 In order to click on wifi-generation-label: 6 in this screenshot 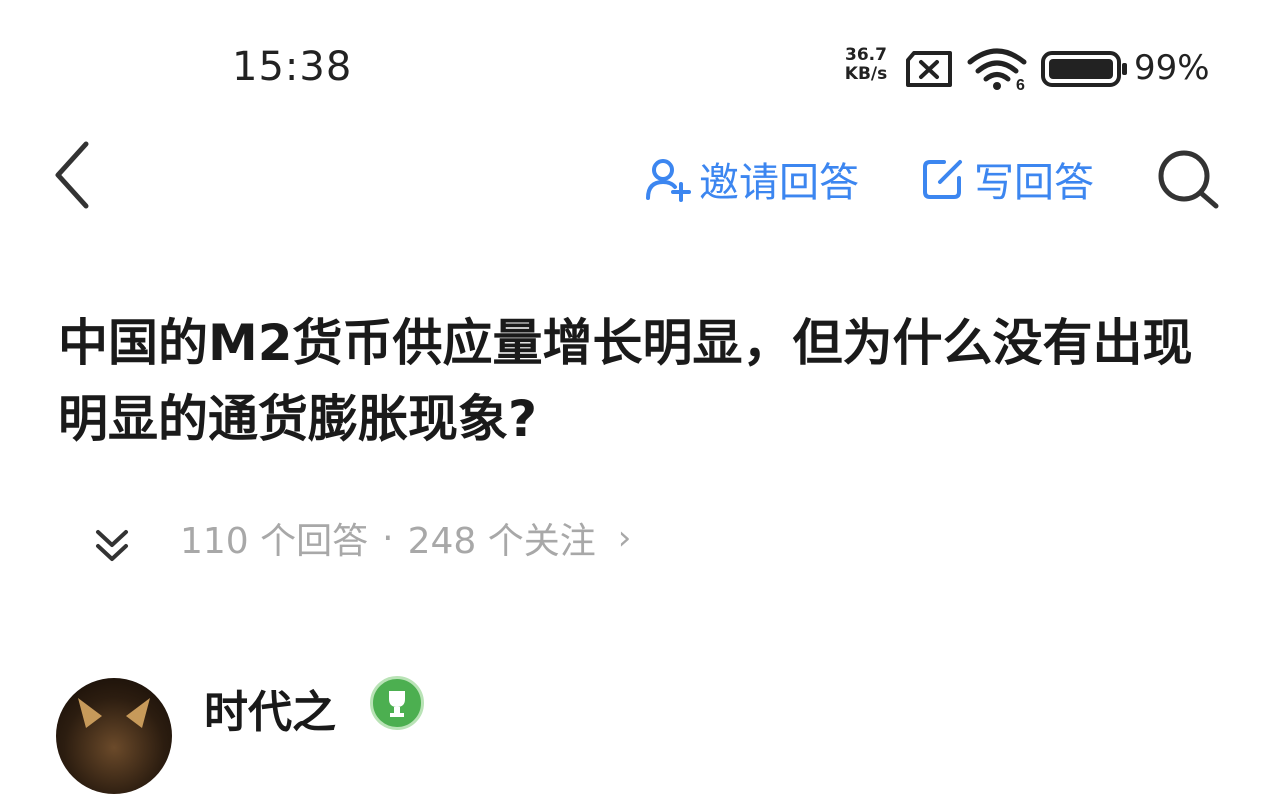, I will do `click(1020, 84)`.